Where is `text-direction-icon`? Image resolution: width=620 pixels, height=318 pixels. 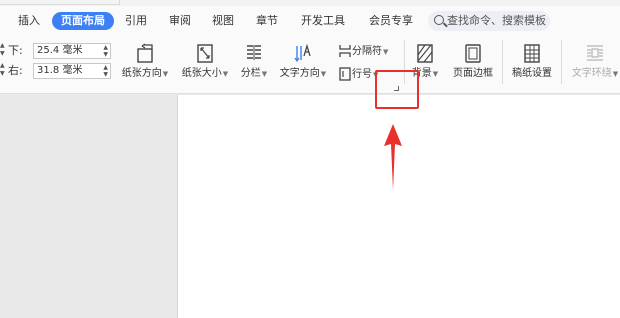 text-direction-icon is located at coordinates (302, 53).